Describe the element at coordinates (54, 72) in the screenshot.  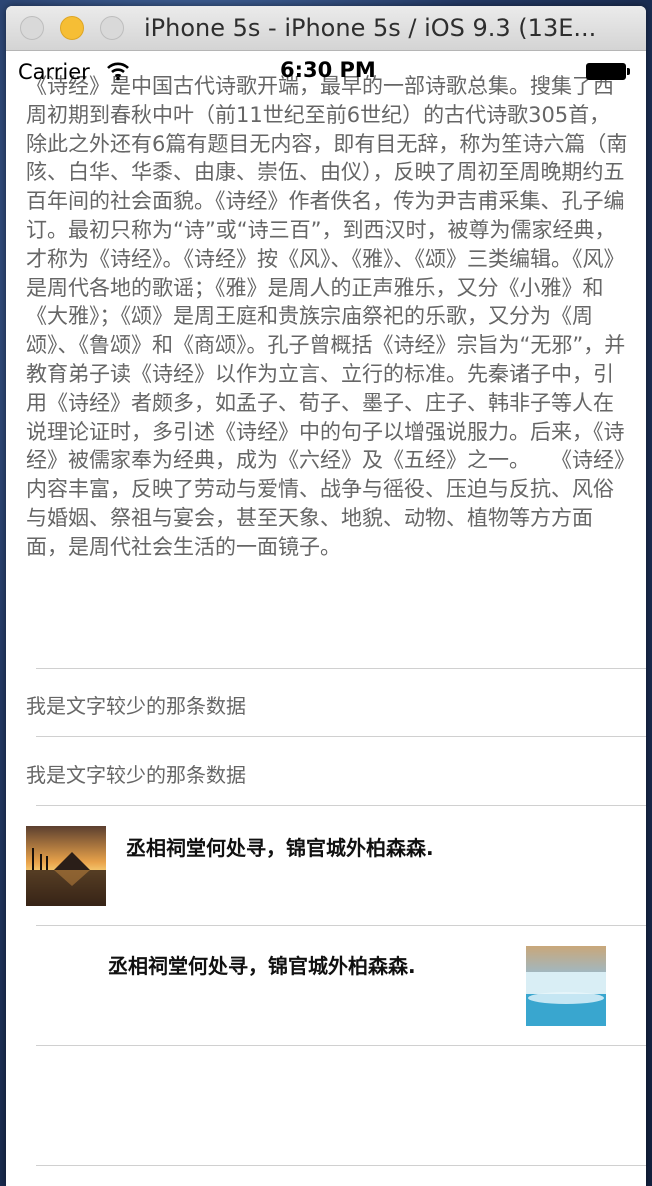
I see `carrier-label: Carrier` at that location.